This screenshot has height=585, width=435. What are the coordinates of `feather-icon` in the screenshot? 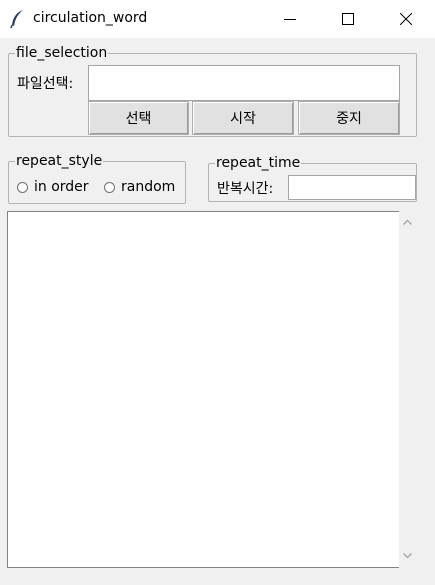 It's located at (16, 19).